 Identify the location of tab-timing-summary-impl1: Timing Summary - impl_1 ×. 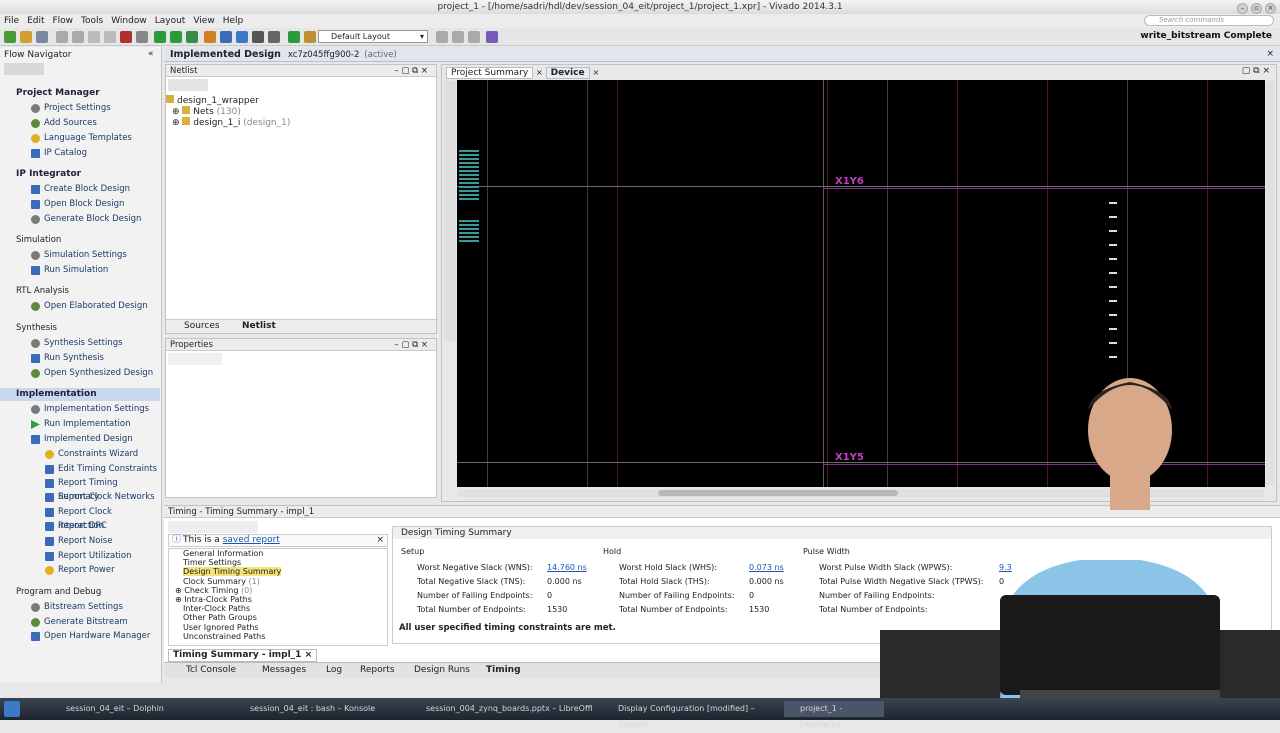
(243, 655).